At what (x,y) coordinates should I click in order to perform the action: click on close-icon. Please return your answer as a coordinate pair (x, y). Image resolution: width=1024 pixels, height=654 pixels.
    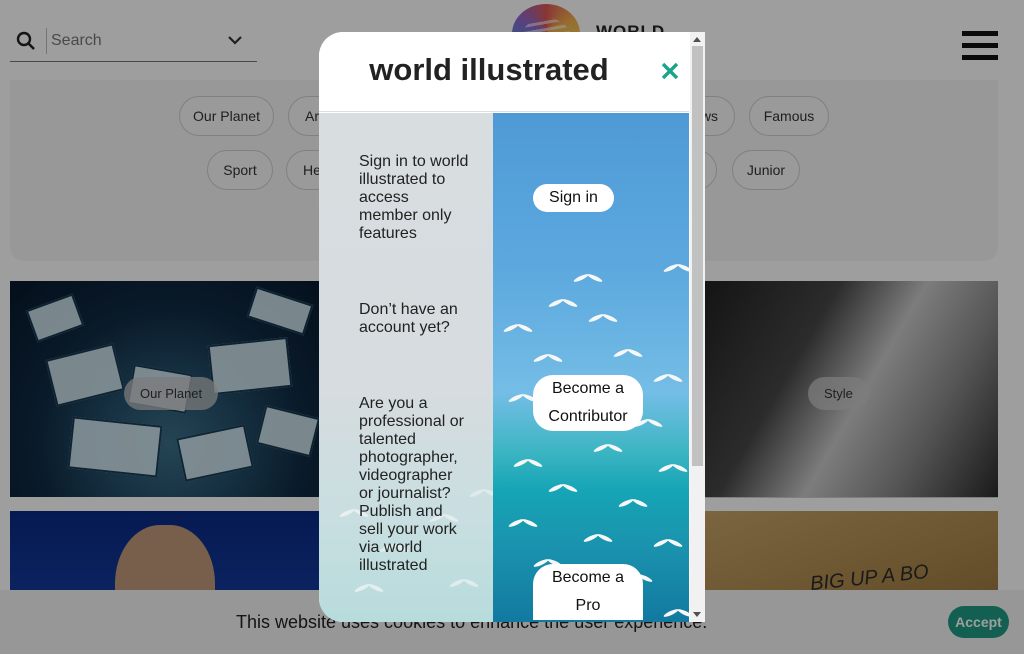
    Looking at the image, I should click on (670, 71).